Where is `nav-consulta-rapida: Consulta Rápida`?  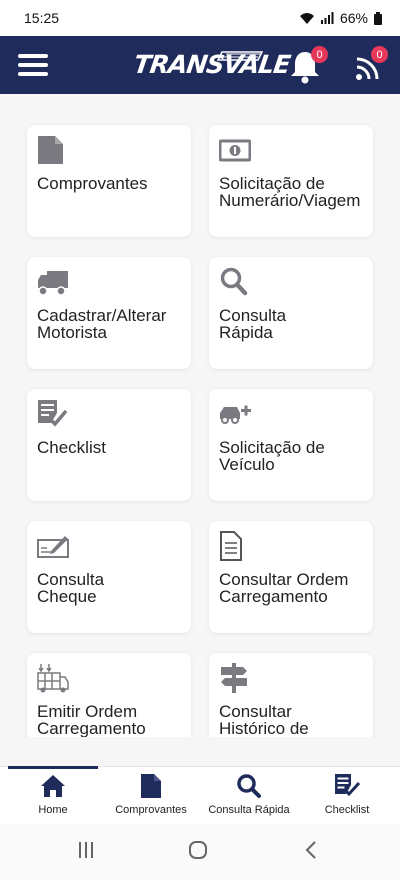
nav-consulta-rapida: Consulta Rápida is located at coordinates (249, 794).